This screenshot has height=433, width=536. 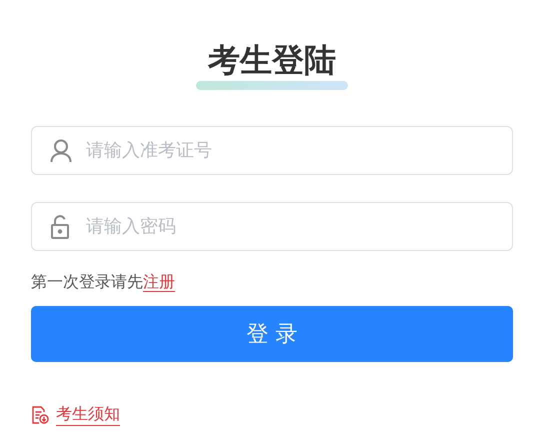 I want to click on login-button: 登 录, so click(x=272, y=334).